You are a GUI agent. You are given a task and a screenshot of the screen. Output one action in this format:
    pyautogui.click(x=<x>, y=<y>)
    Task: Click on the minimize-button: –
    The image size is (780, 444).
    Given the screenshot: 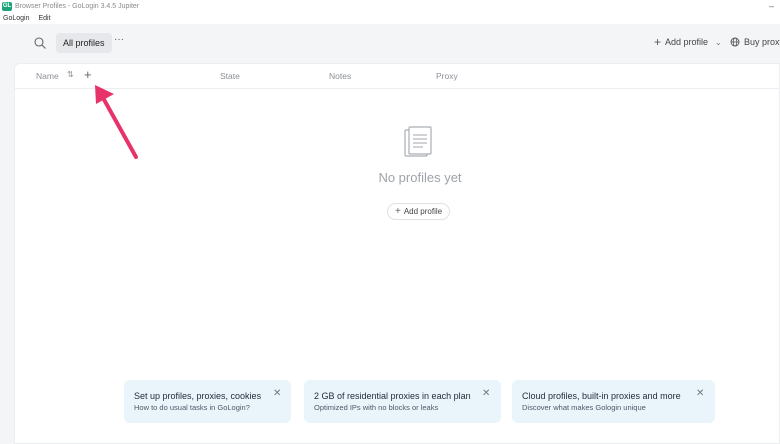 What is the action you would take?
    pyautogui.click(x=771, y=6)
    